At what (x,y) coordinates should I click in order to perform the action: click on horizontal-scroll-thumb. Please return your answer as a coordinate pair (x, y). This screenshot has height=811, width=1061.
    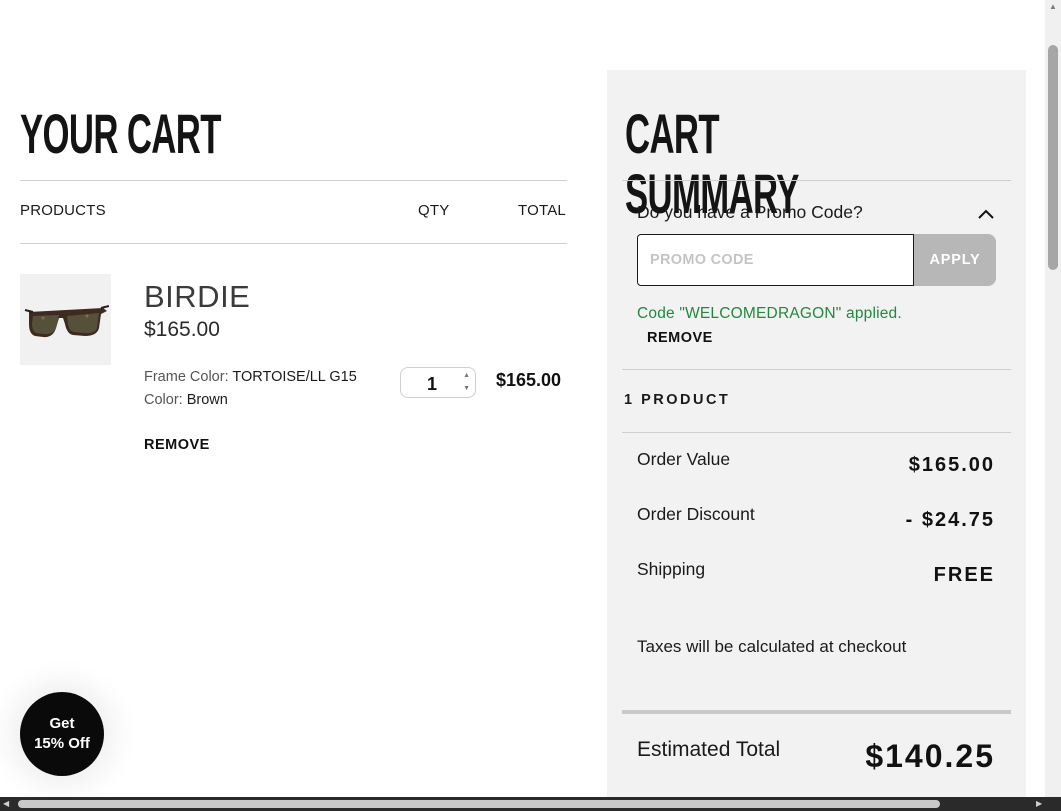
    Looking at the image, I should click on (479, 804).